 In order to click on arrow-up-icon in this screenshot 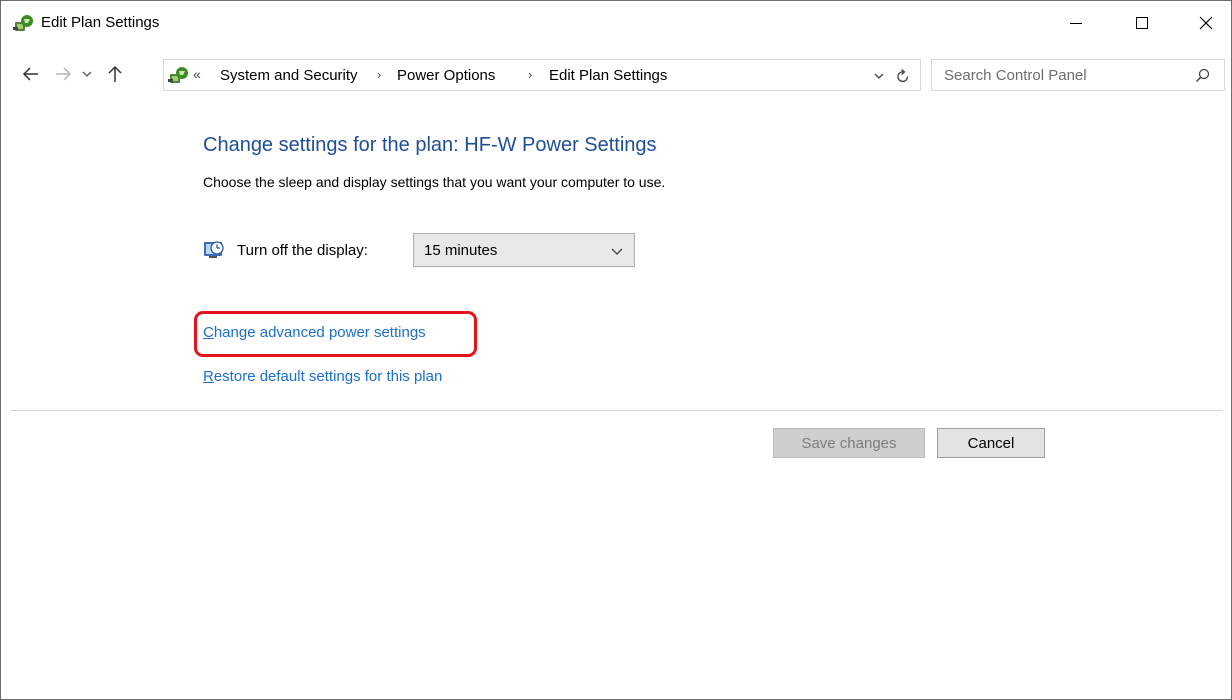, I will do `click(115, 73)`.